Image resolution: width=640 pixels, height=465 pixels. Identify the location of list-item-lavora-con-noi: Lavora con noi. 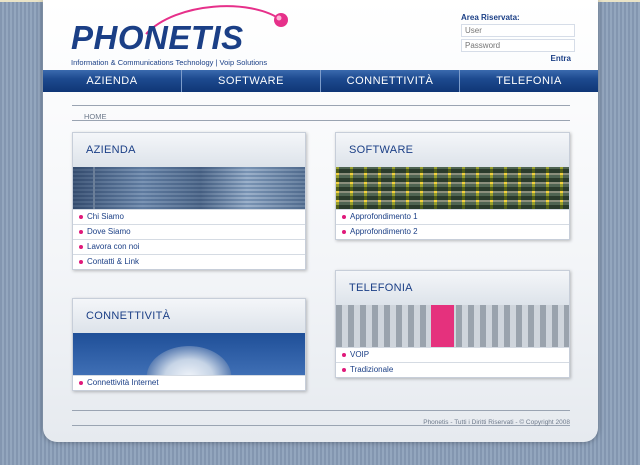
(189, 246).